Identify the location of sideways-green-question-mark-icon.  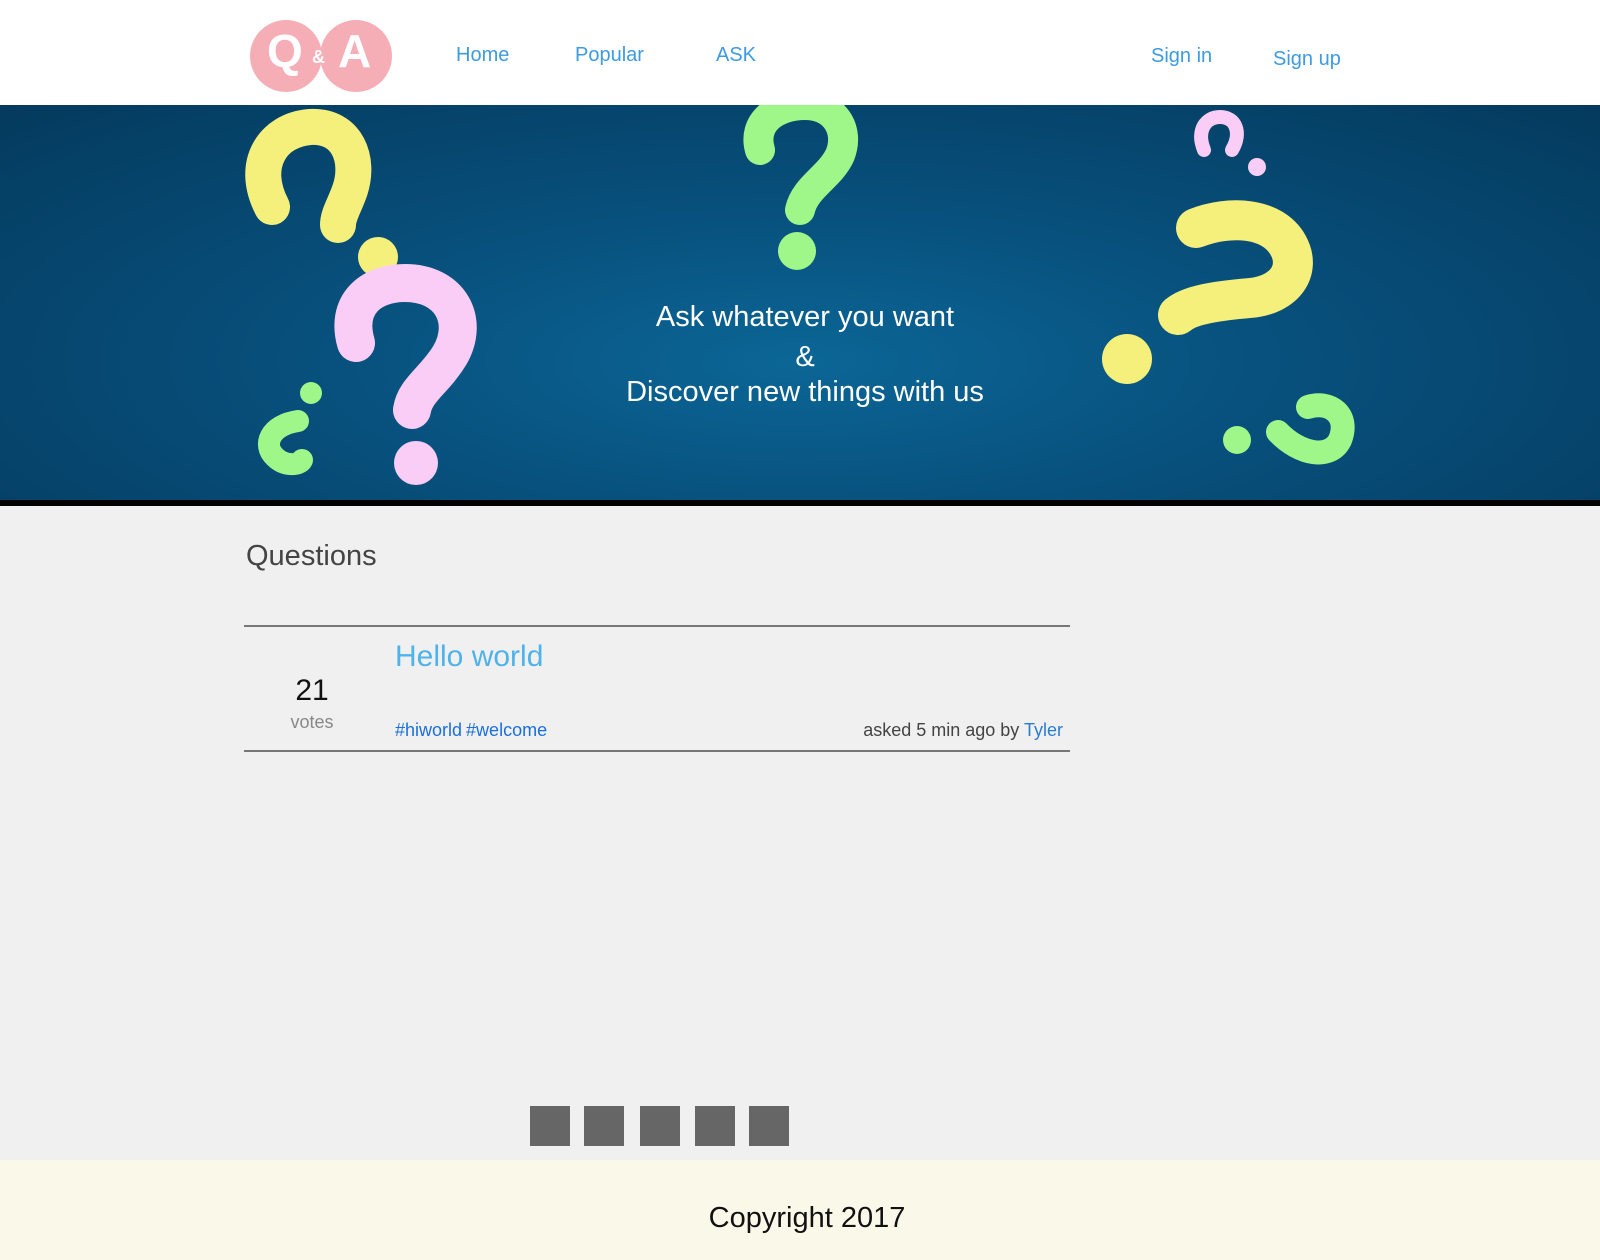
(1289, 429).